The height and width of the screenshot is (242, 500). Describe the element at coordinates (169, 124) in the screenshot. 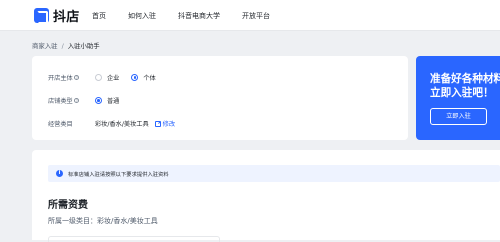

I see `edit-category-label: 修改` at that location.